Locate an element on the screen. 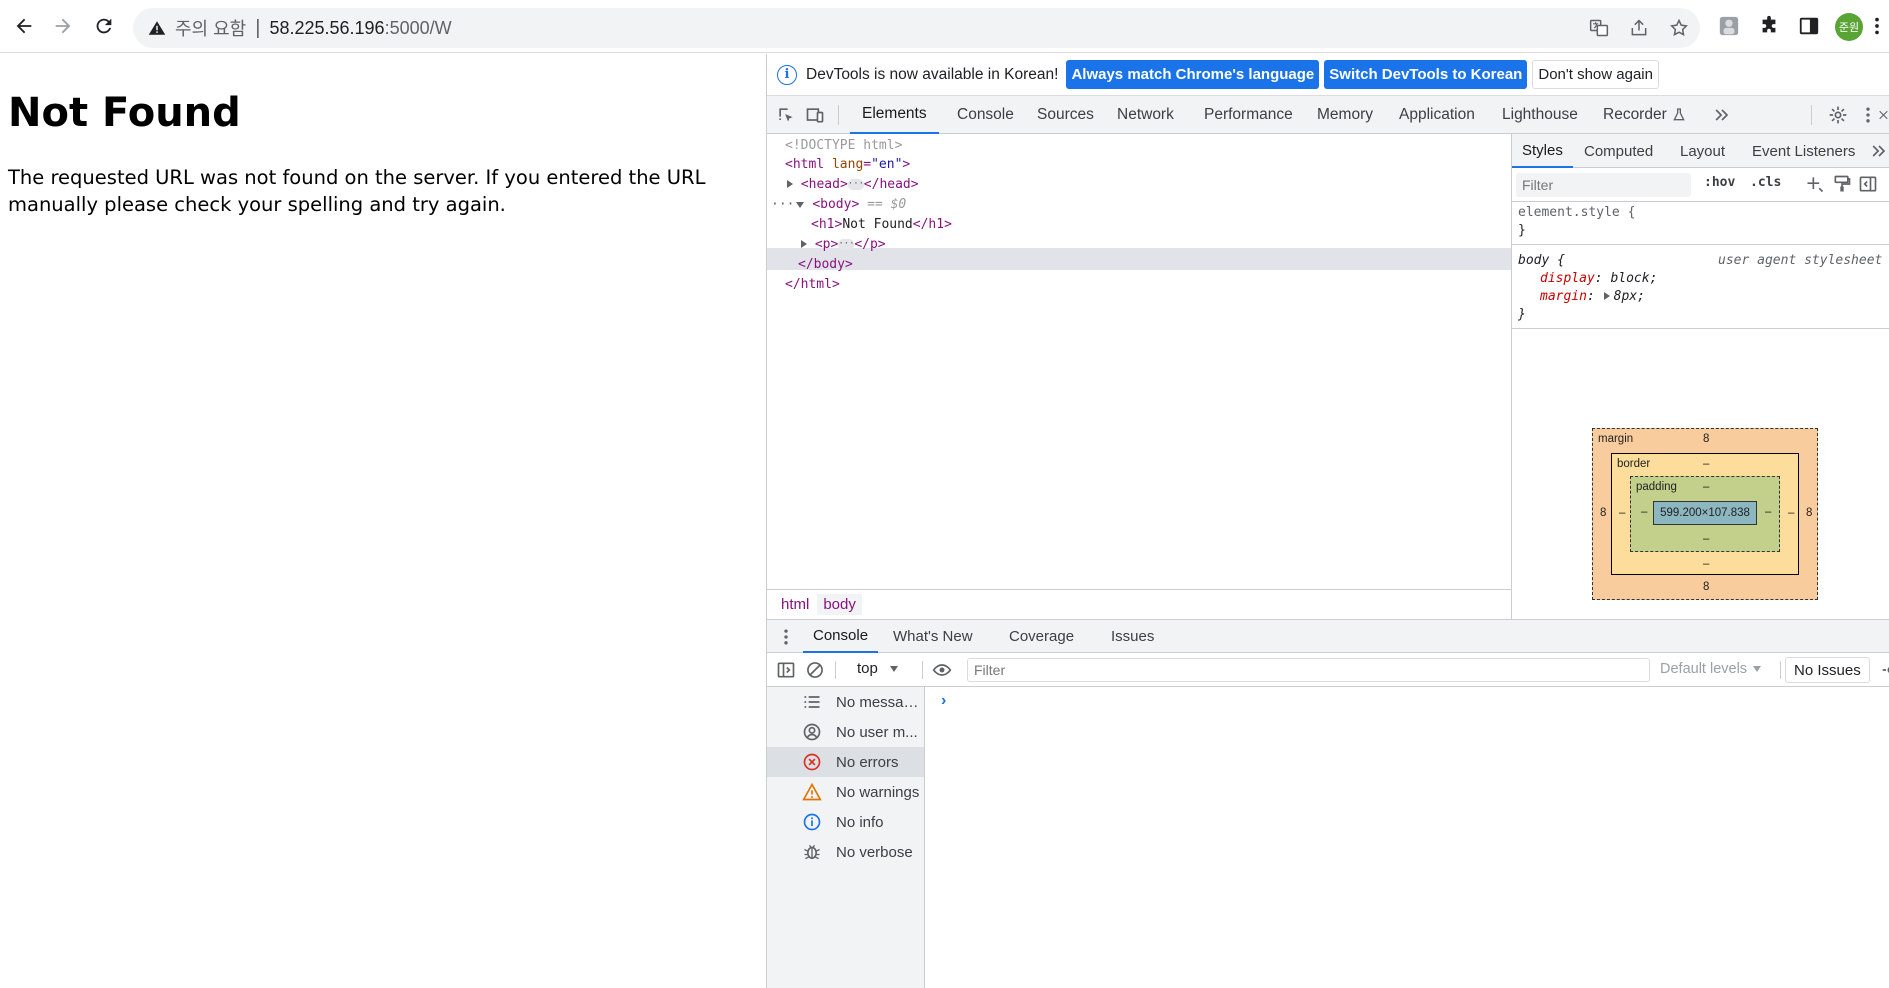 The height and width of the screenshot is (988, 1889). console-filter-verbose: No verbose is located at coordinates (845, 852).